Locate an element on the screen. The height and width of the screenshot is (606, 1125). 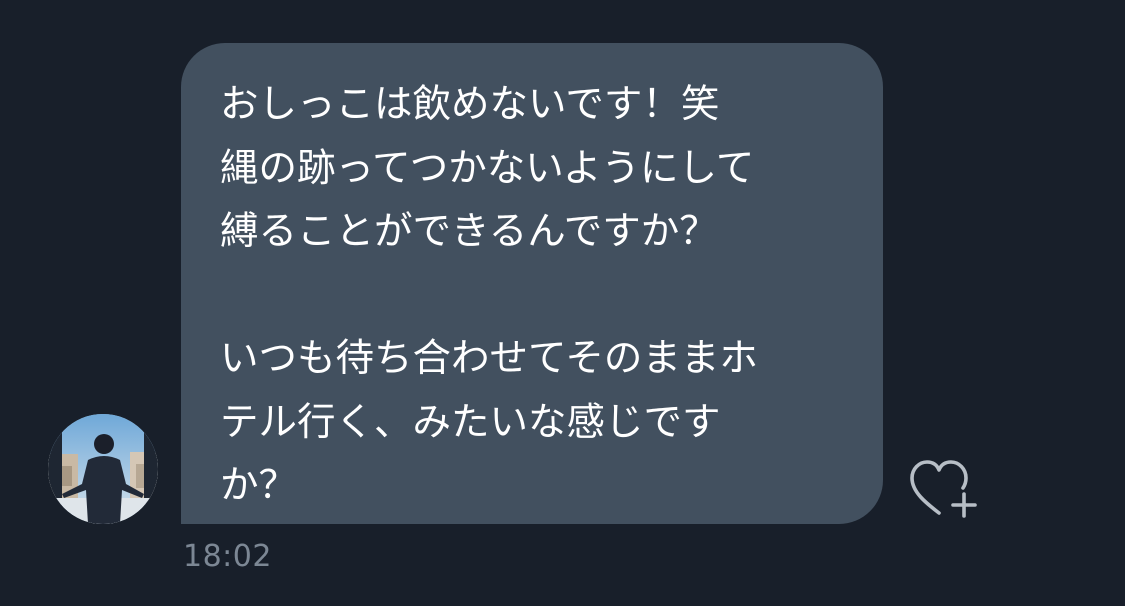
heart-plus-icon is located at coordinates (943, 489).